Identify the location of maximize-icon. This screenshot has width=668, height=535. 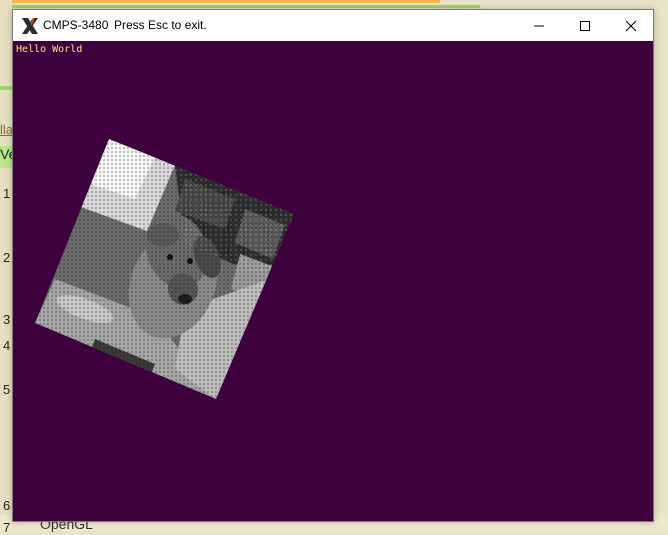
(585, 25).